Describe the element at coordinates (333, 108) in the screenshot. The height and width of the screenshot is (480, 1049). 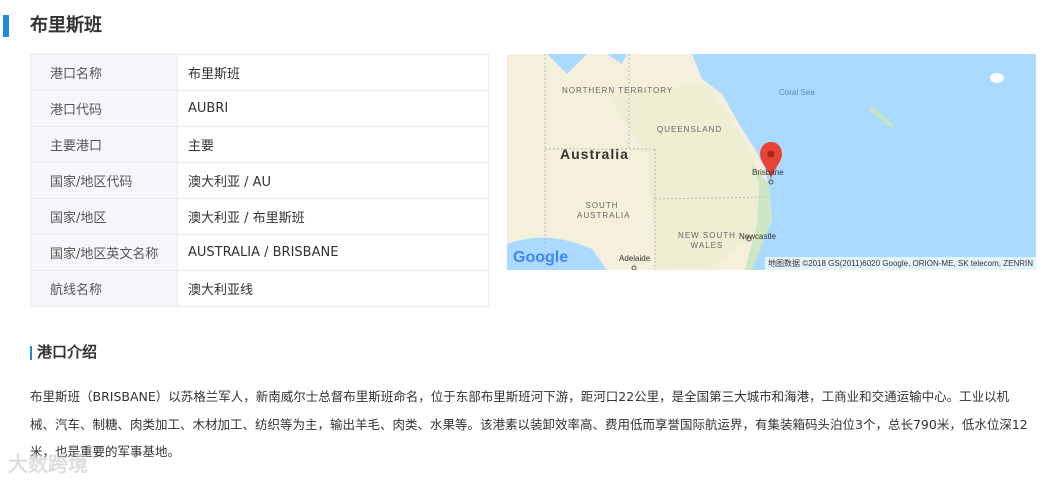
I see `row-value: AUBRI` at that location.